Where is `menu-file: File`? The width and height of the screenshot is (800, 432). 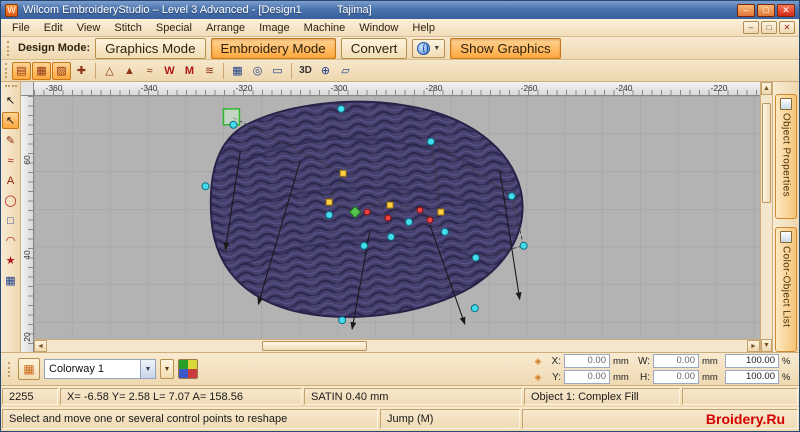
menu-file: File is located at coordinates (21, 28).